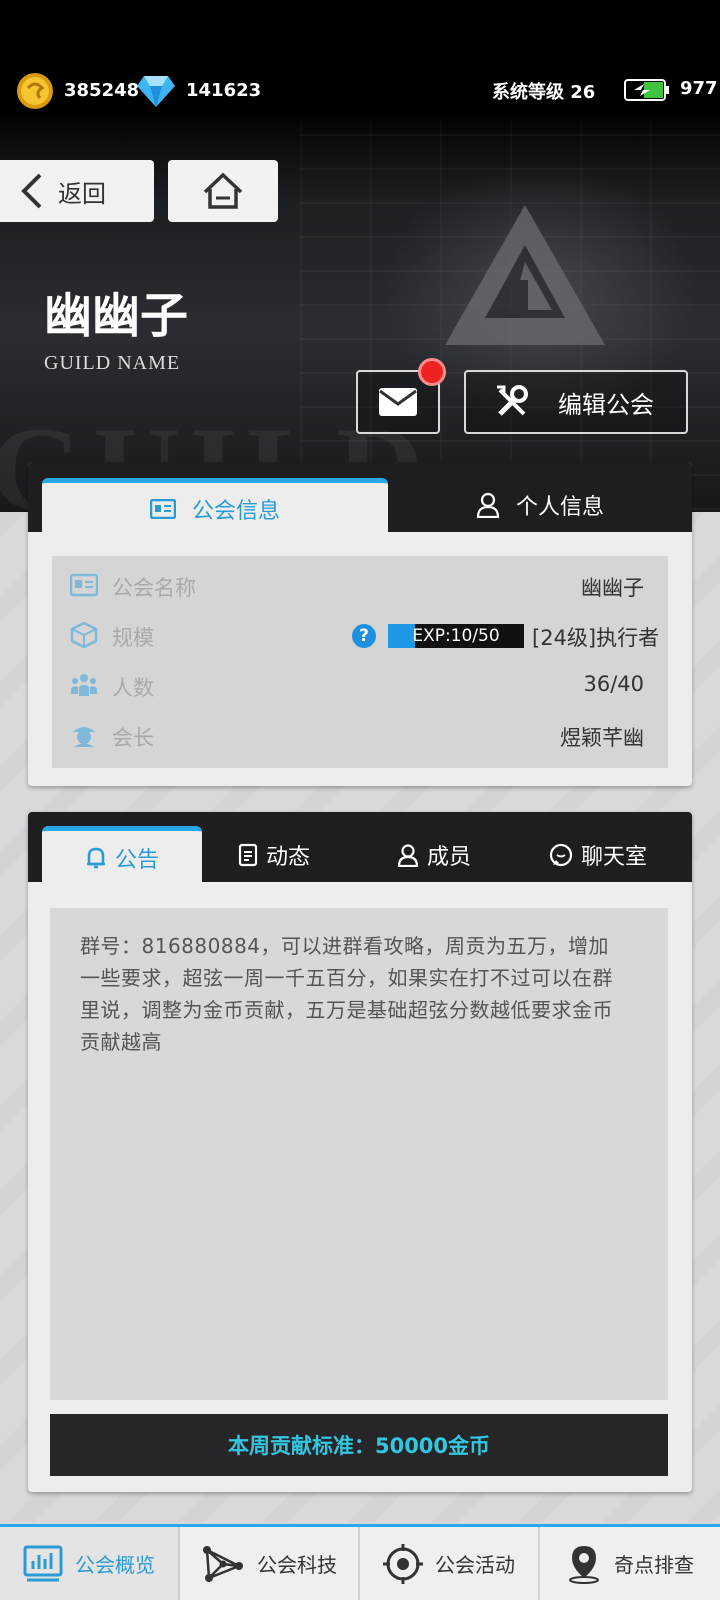 The width and height of the screenshot is (720, 1600). What do you see at coordinates (102, 90) in the screenshot?
I see `coin-count: 385248` at bounding box center [102, 90].